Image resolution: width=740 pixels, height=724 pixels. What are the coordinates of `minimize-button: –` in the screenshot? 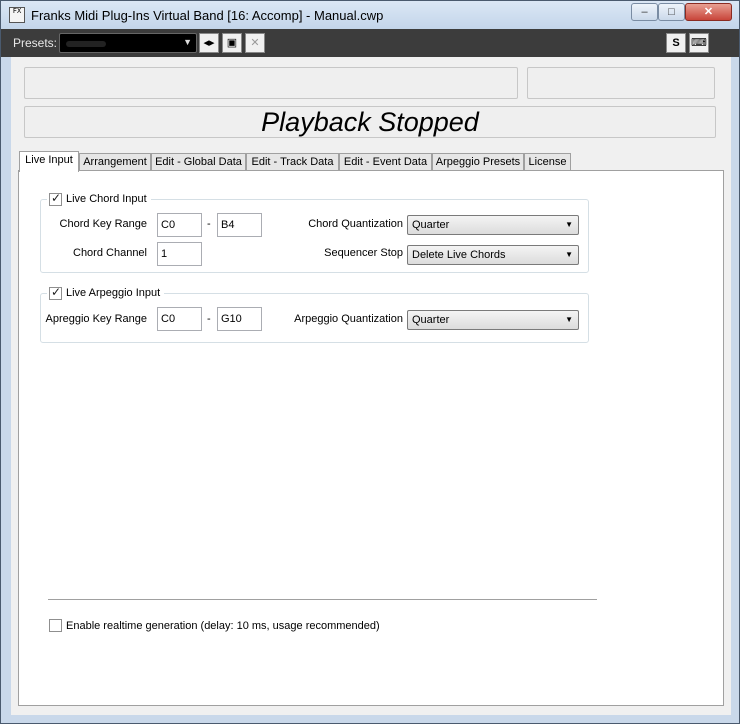 It's located at (644, 12).